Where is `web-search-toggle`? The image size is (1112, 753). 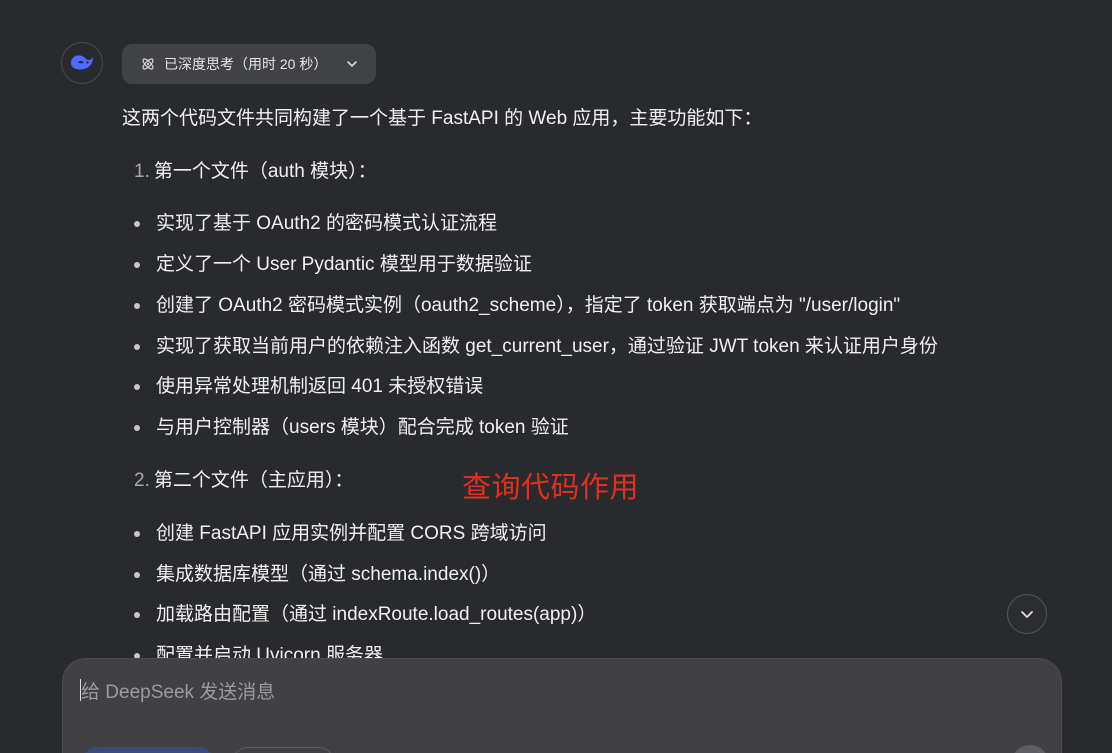 web-search-toggle is located at coordinates (283, 750).